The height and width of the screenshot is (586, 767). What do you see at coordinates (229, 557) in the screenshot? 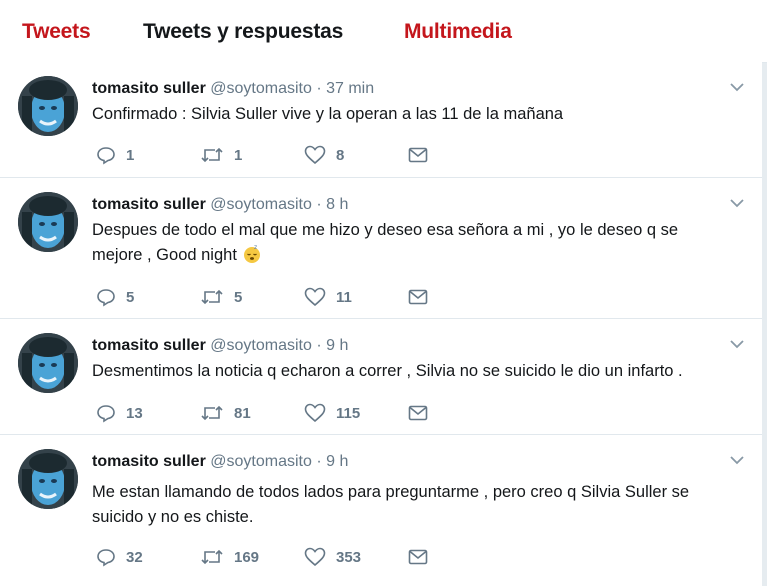
I see `retweet-button: 169` at bounding box center [229, 557].